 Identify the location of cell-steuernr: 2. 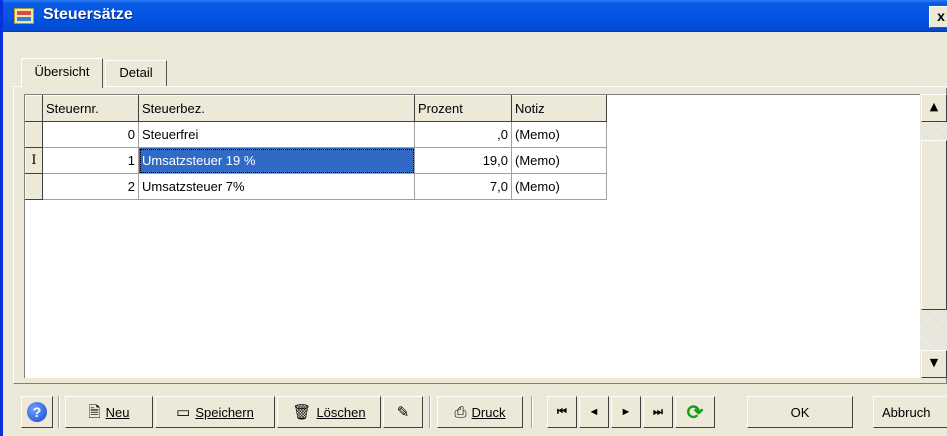
(90, 186).